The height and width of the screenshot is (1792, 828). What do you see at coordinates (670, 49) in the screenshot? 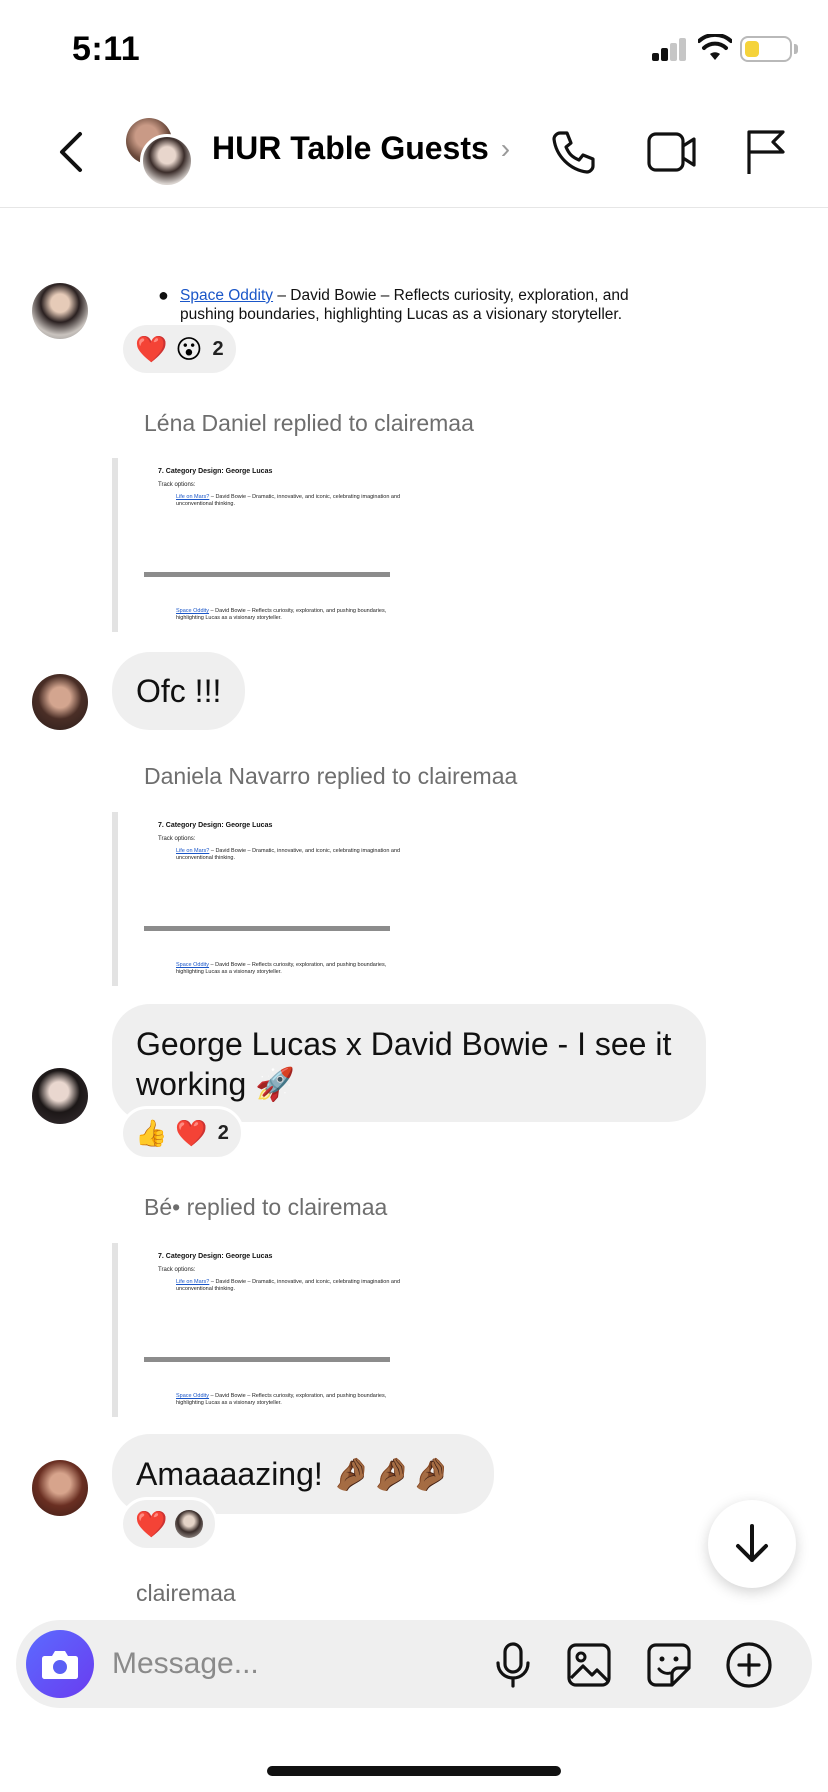
I see `cellular-signal-icon` at bounding box center [670, 49].